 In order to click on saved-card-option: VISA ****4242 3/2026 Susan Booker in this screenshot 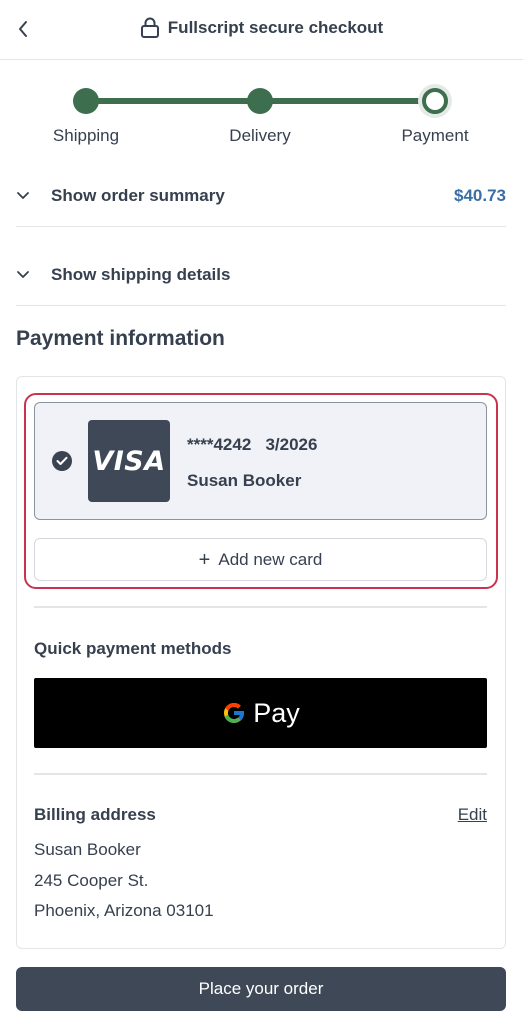, I will do `click(260, 461)`.